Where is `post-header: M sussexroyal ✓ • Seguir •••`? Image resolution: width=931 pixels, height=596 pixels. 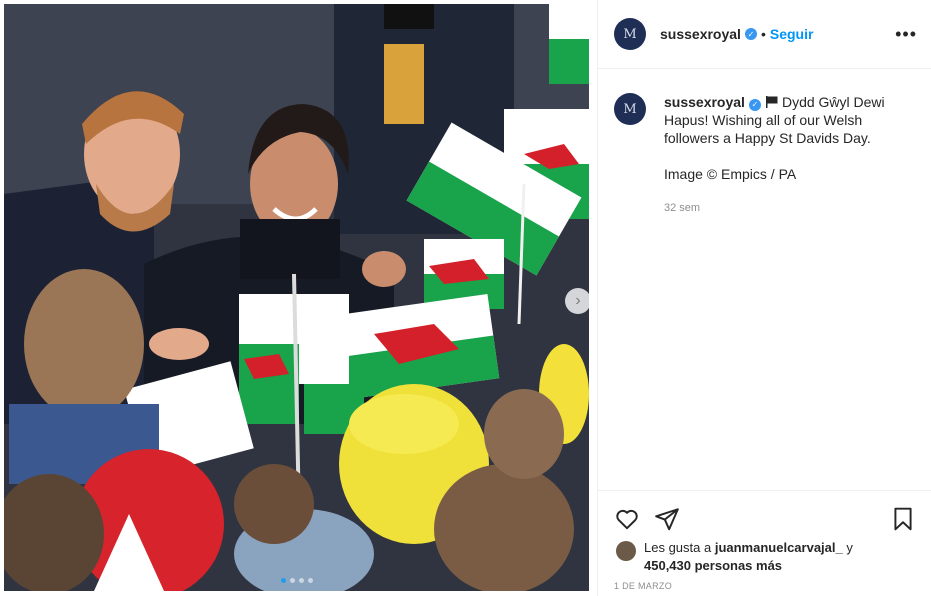
post-header: M sussexroyal ✓ • Seguir ••• is located at coordinates (764, 34).